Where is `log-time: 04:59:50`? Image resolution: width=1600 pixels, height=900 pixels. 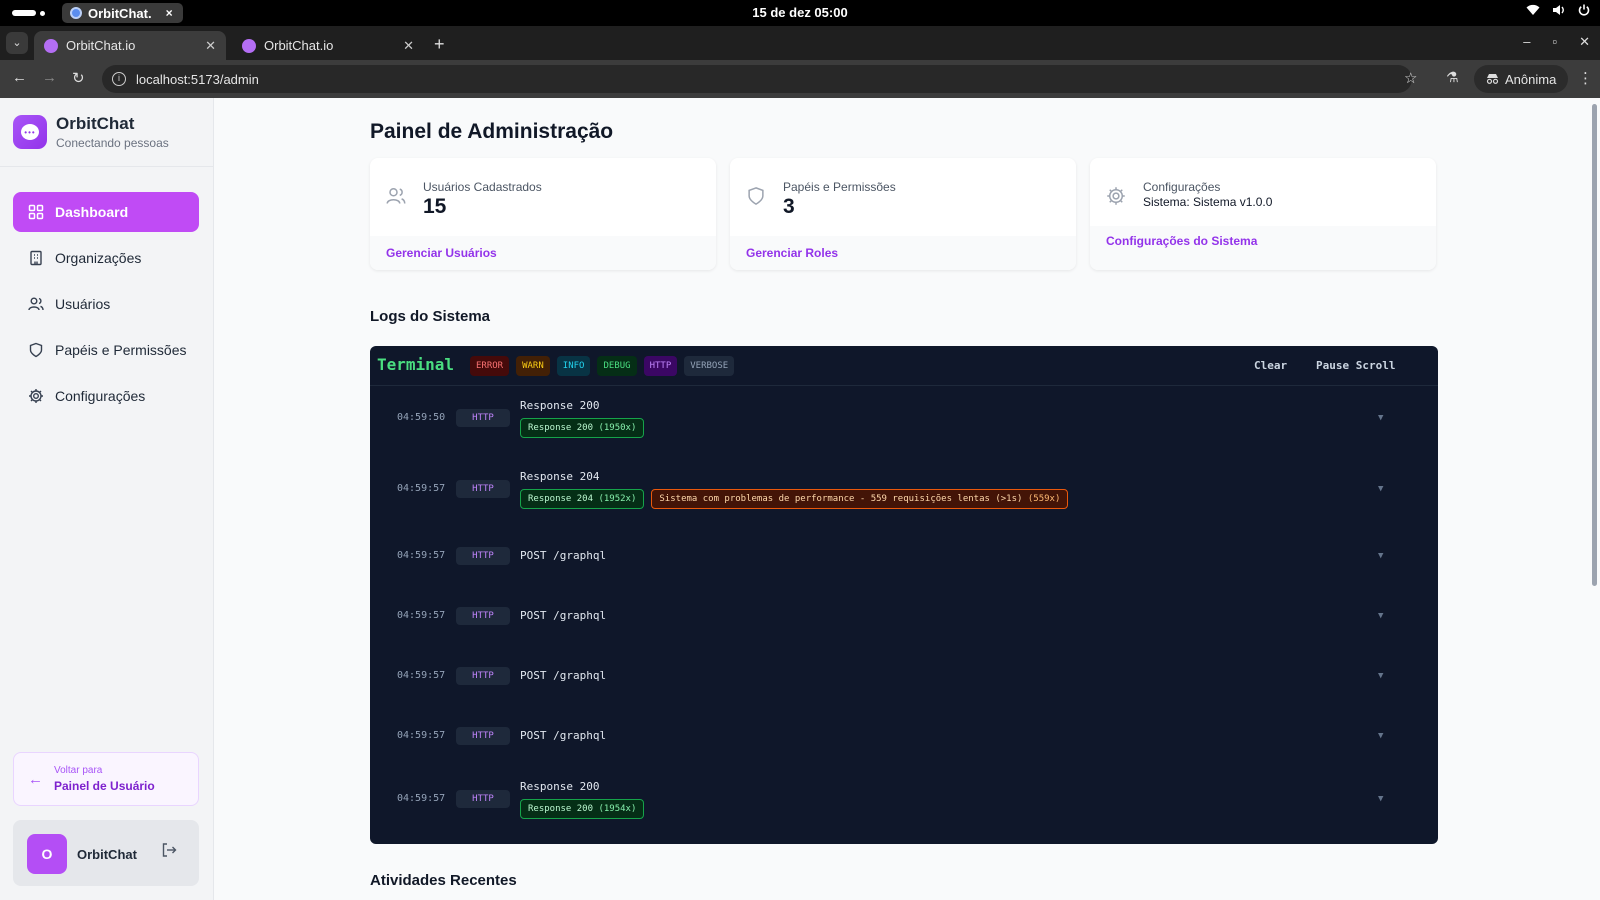 log-time: 04:59:50 is located at coordinates (421, 417).